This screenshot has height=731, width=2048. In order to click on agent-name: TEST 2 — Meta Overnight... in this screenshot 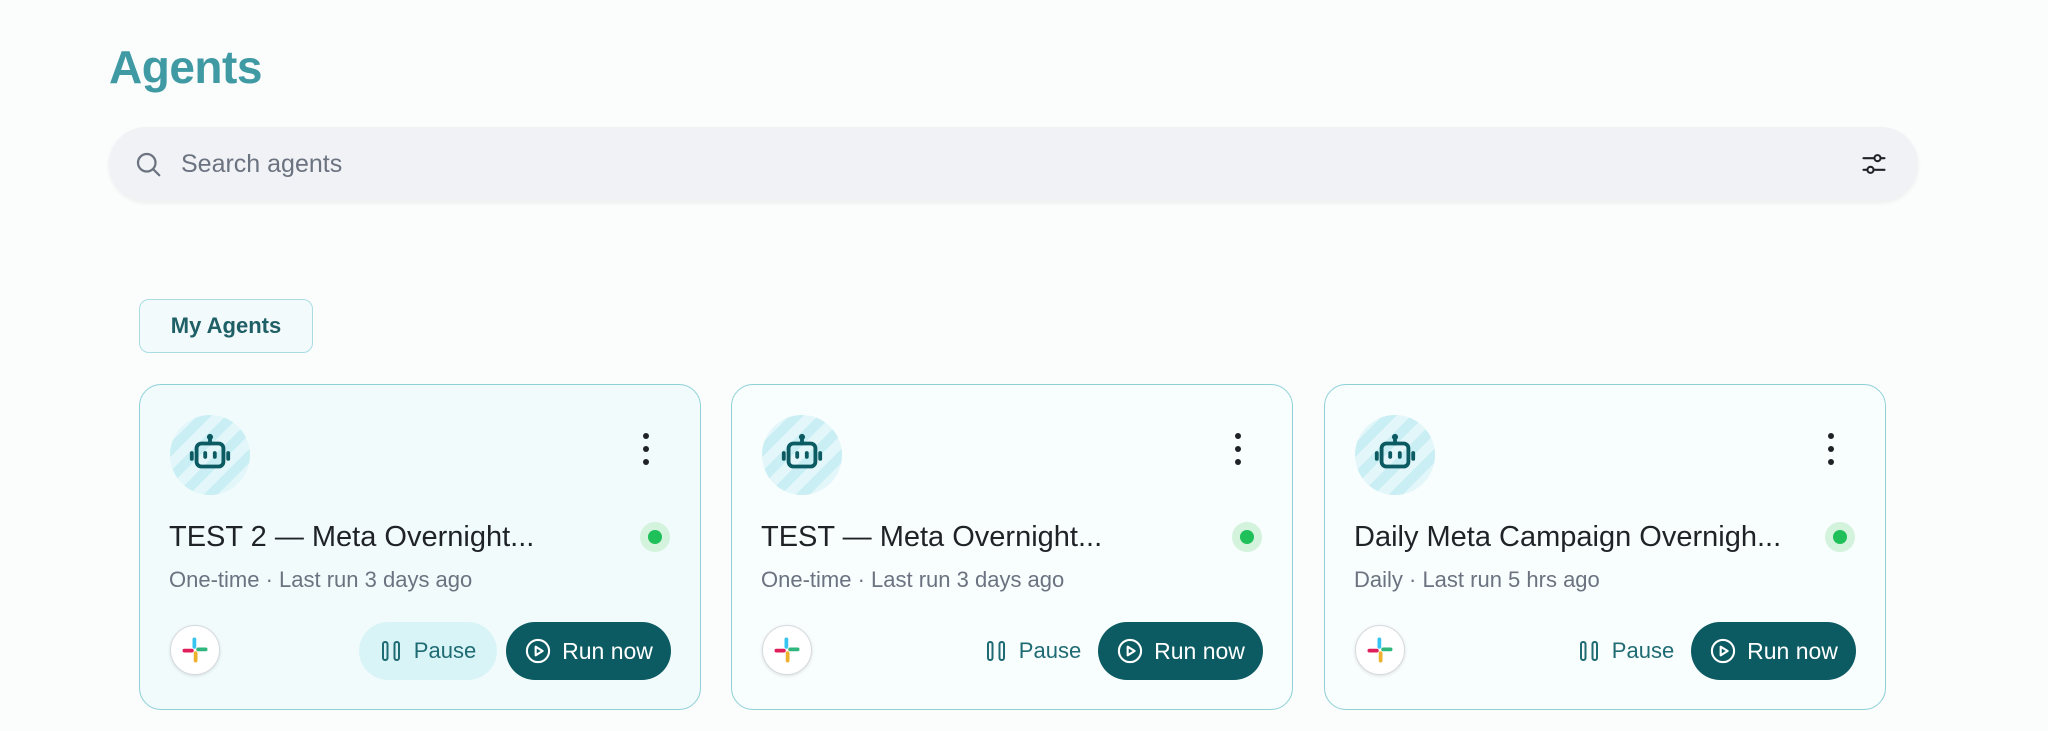, I will do `click(352, 537)`.